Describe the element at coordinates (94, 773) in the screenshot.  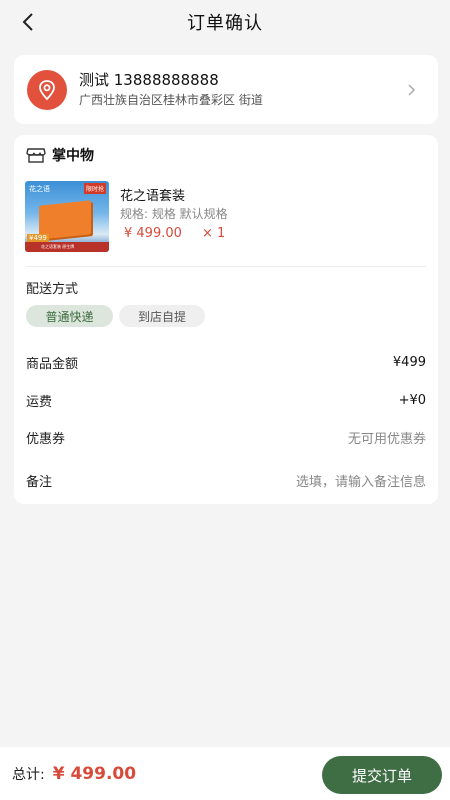
I see `total-value: ¥ 499.00` at that location.